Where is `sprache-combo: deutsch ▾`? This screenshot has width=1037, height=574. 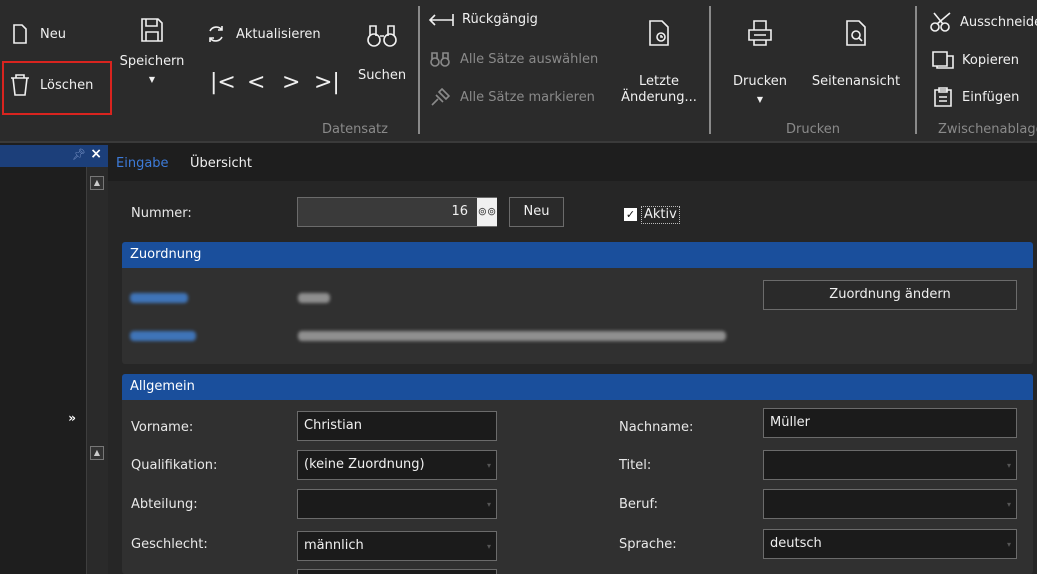
sprache-combo: deutsch ▾ is located at coordinates (890, 544).